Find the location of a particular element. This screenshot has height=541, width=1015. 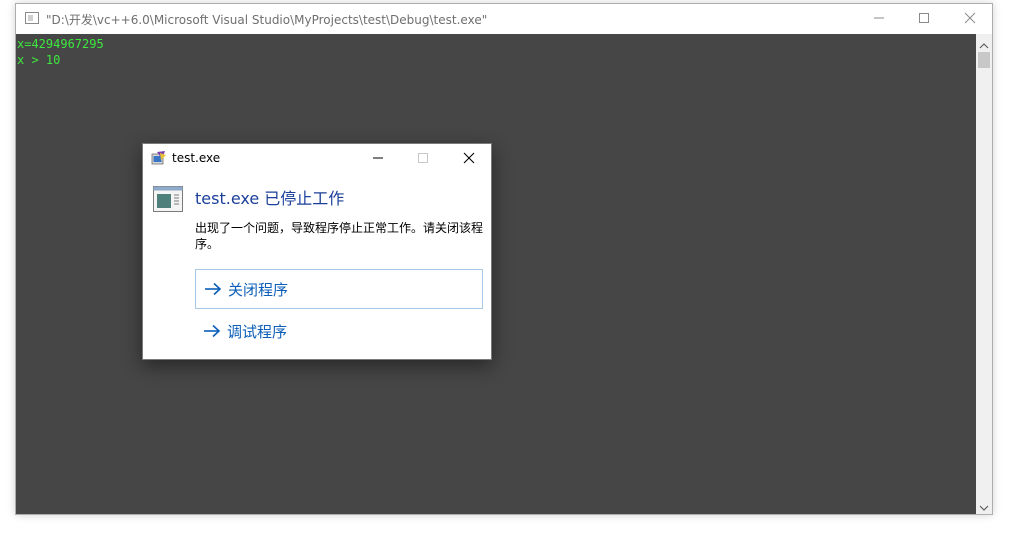

console-app-icon is located at coordinates (32, 18).